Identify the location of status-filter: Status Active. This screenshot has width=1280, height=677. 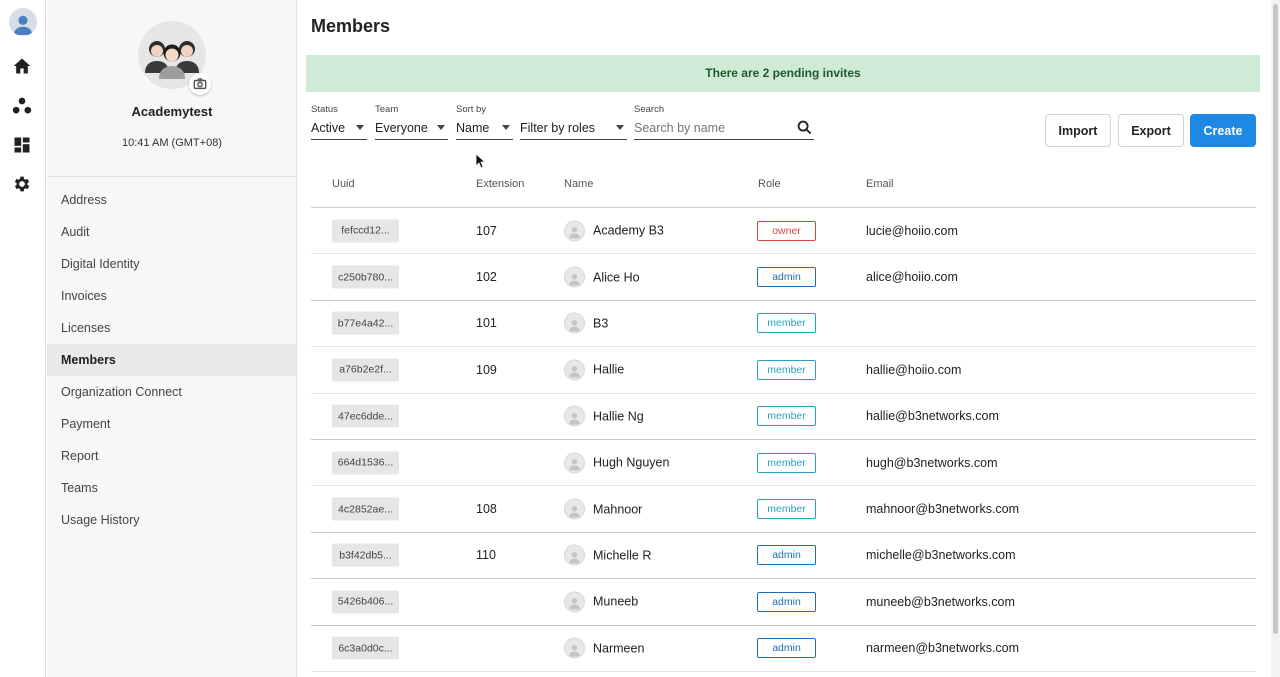
(339, 122).